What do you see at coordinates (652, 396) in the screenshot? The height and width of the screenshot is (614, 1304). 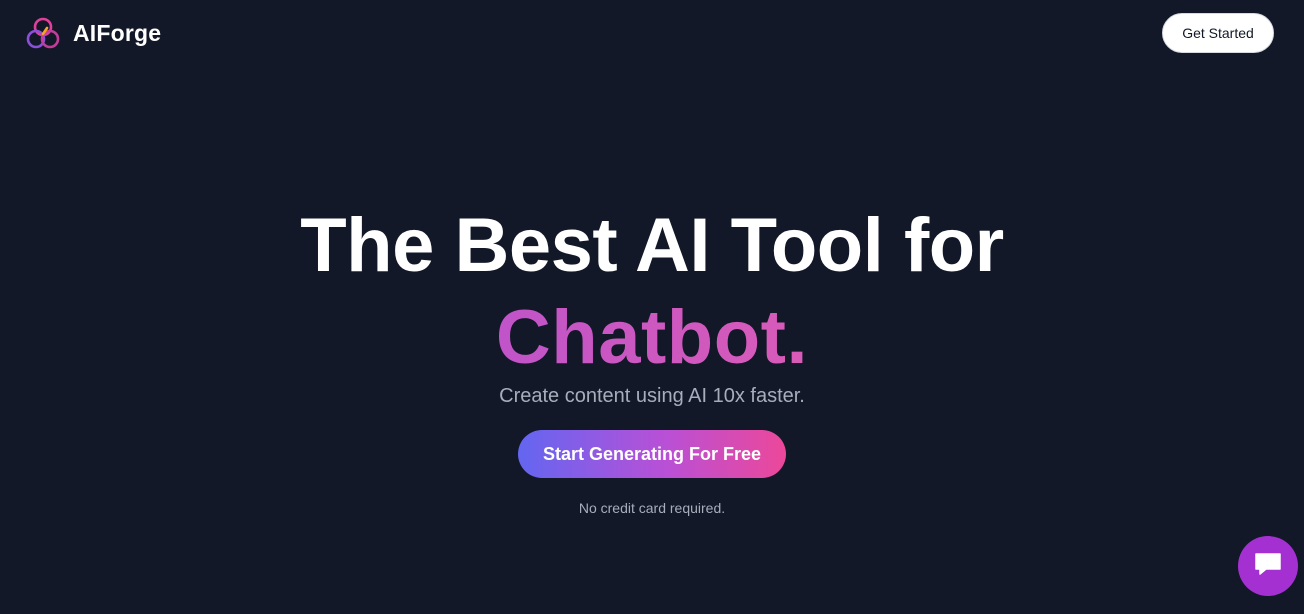 I see `hero-subheadline: Create content using AI 10x faster.` at bounding box center [652, 396].